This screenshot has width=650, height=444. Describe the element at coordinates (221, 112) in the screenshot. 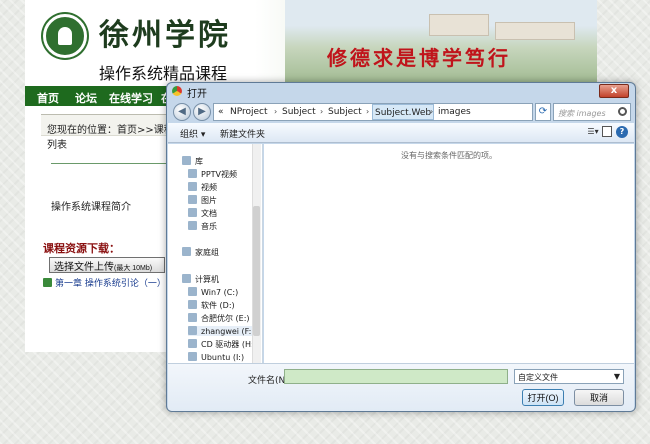

I see `address-overflow: «` at that location.